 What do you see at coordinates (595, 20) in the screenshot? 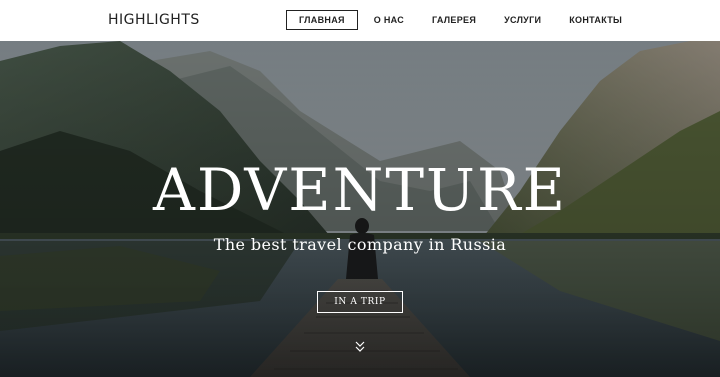
I see `nav-item-contacts: КОНТАКТЫ` at bounding box center [595, 20].